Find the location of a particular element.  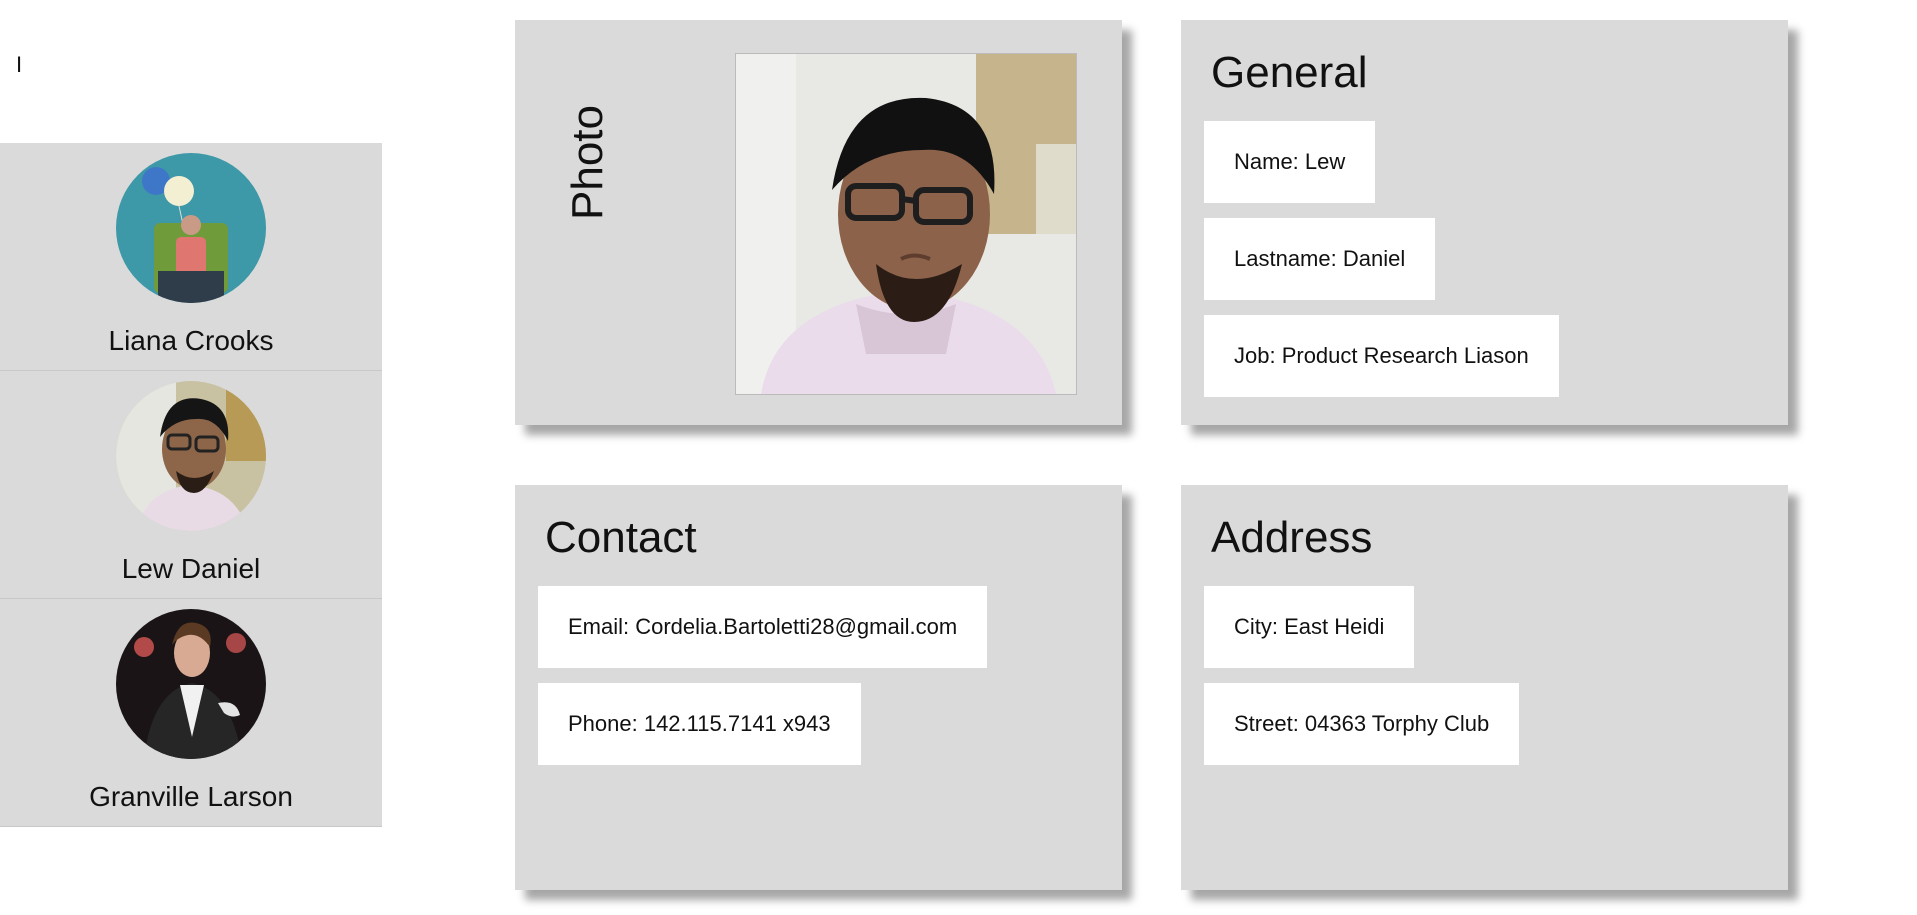

contact-list: Liana Crooks Lew Daniel Granville Larson is located at coordinates (191, 485).